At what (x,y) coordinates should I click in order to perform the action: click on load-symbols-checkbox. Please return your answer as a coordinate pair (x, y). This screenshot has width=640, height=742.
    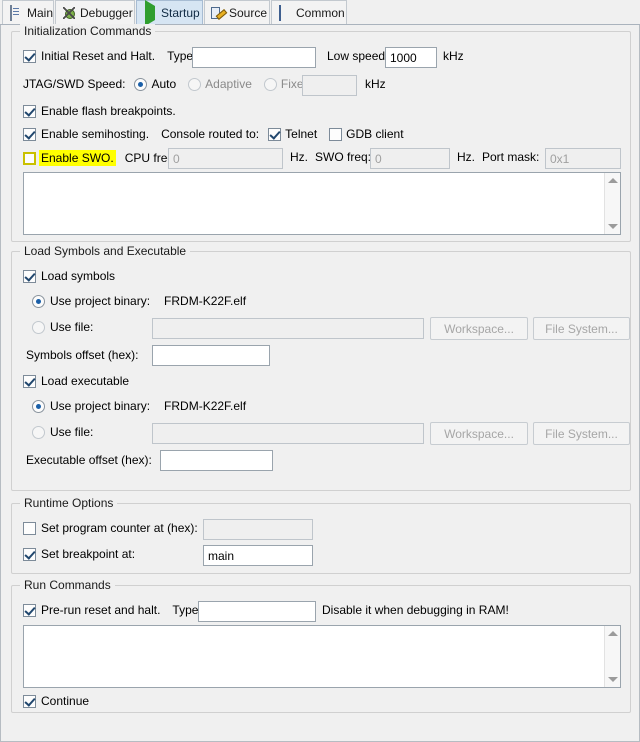
    Looking at the image, I should click on (29, 276).